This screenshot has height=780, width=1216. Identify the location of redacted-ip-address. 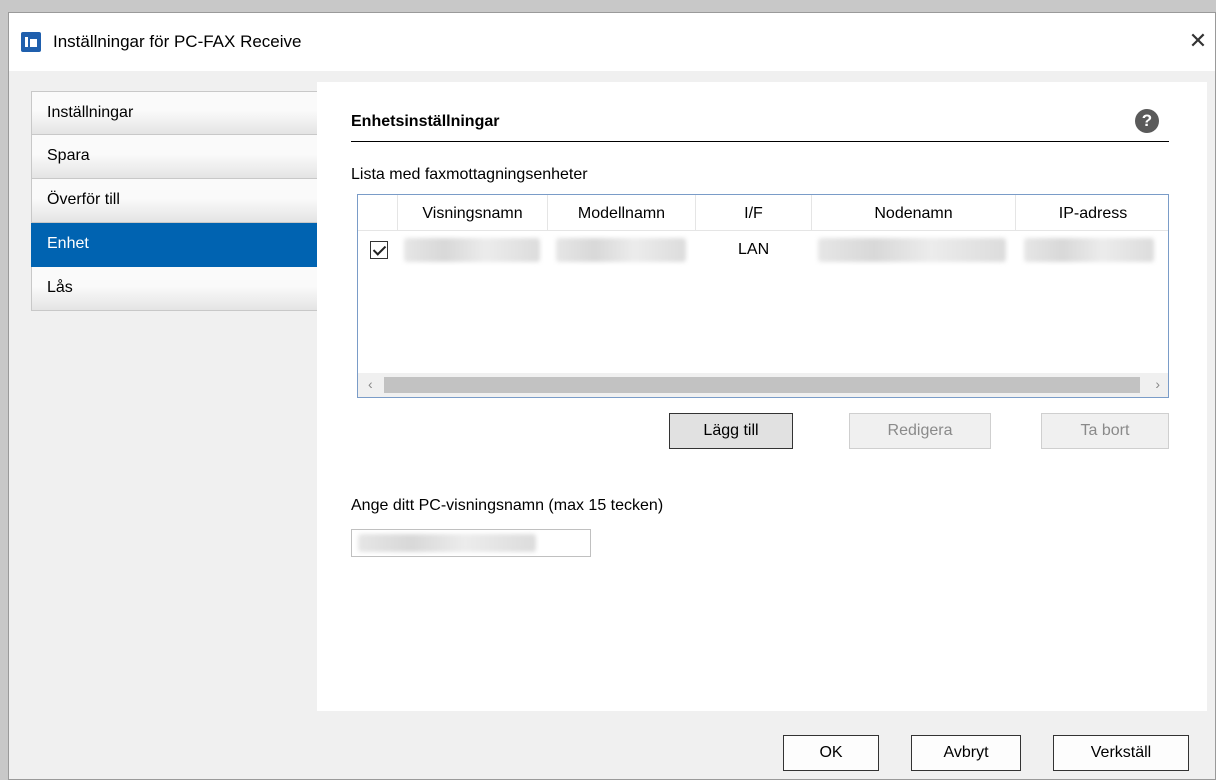
(1089, 250).